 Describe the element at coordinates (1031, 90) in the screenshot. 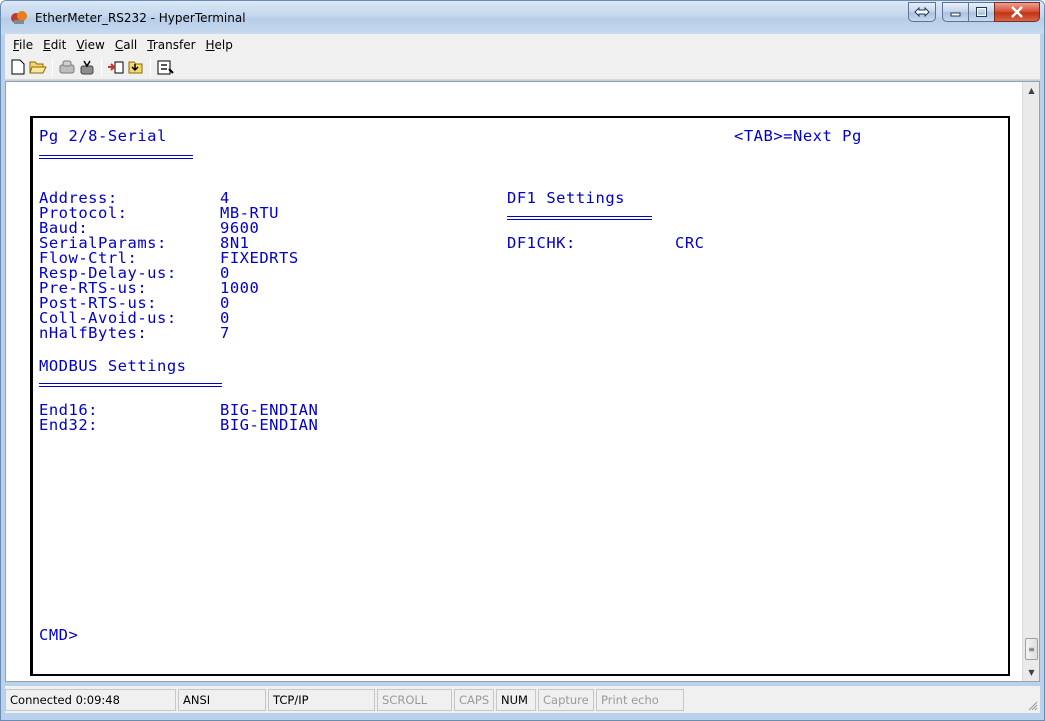

I see `scroll-up-icon: ▲` at that location.